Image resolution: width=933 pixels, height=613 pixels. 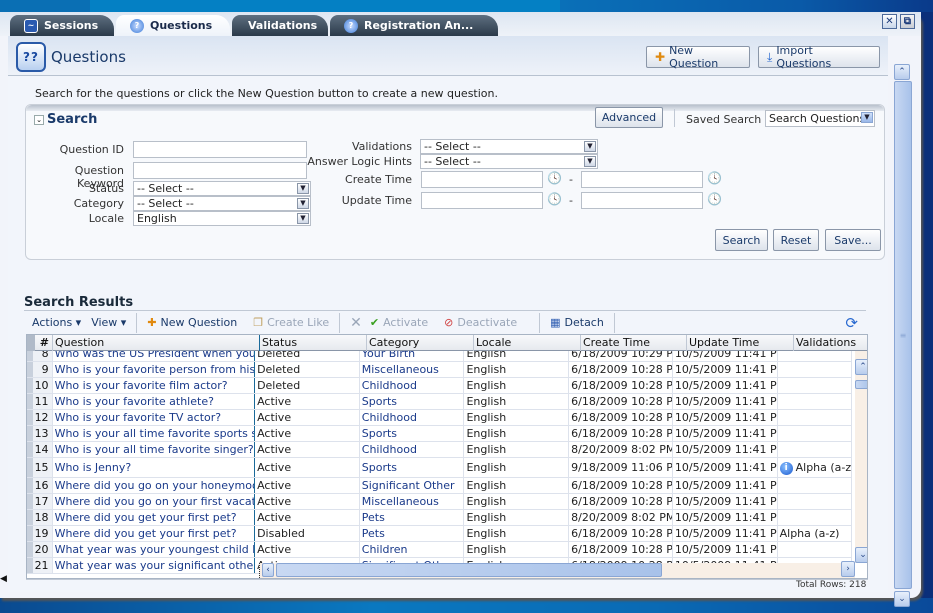 I want to click on column-header-locale: Locale, so click(x=527, y=343).